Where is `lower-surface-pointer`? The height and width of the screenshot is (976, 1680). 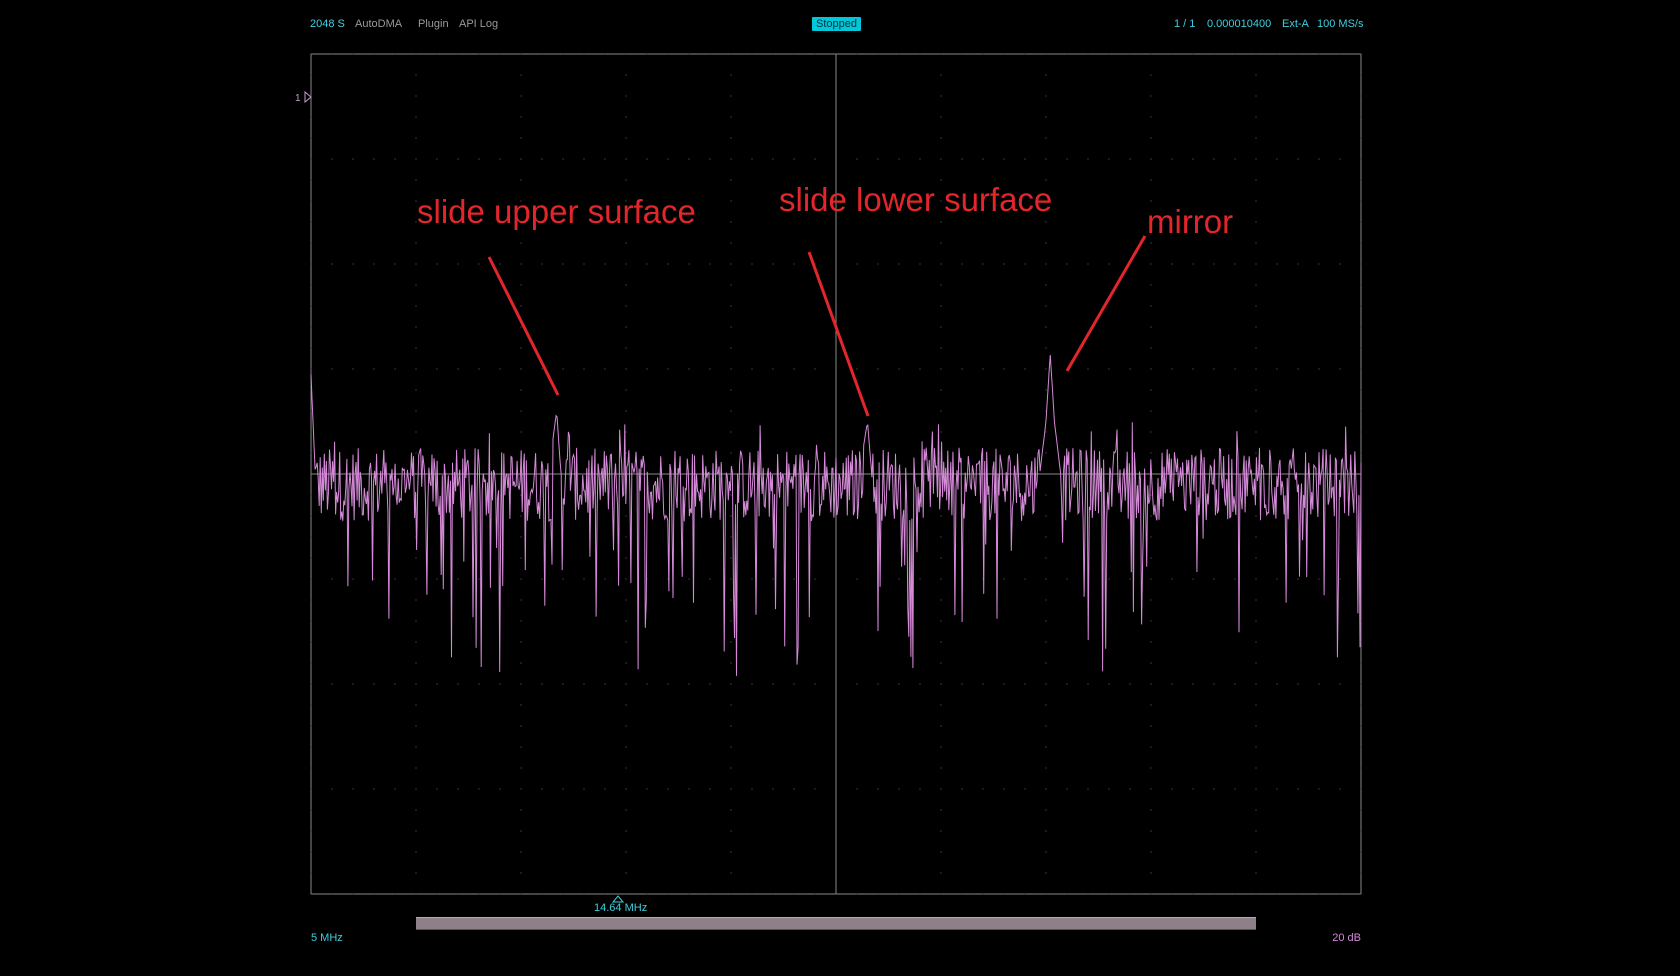
lower-surface-pointer is located at coordinates (838, 334).